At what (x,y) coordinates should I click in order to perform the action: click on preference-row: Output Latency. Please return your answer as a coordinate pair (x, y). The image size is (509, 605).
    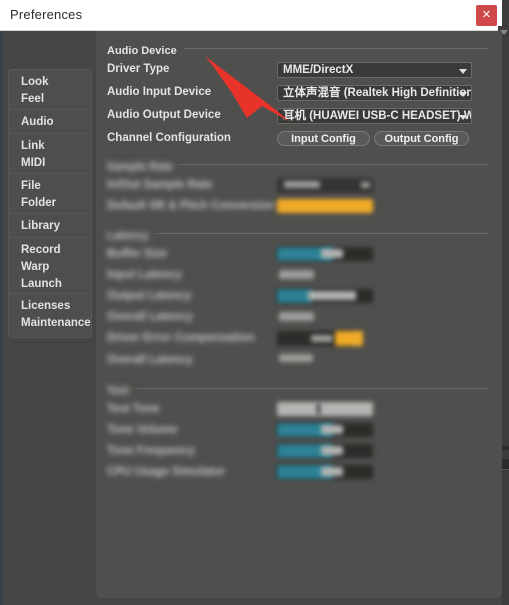
    Looking at the image, I should click on (299, 297).